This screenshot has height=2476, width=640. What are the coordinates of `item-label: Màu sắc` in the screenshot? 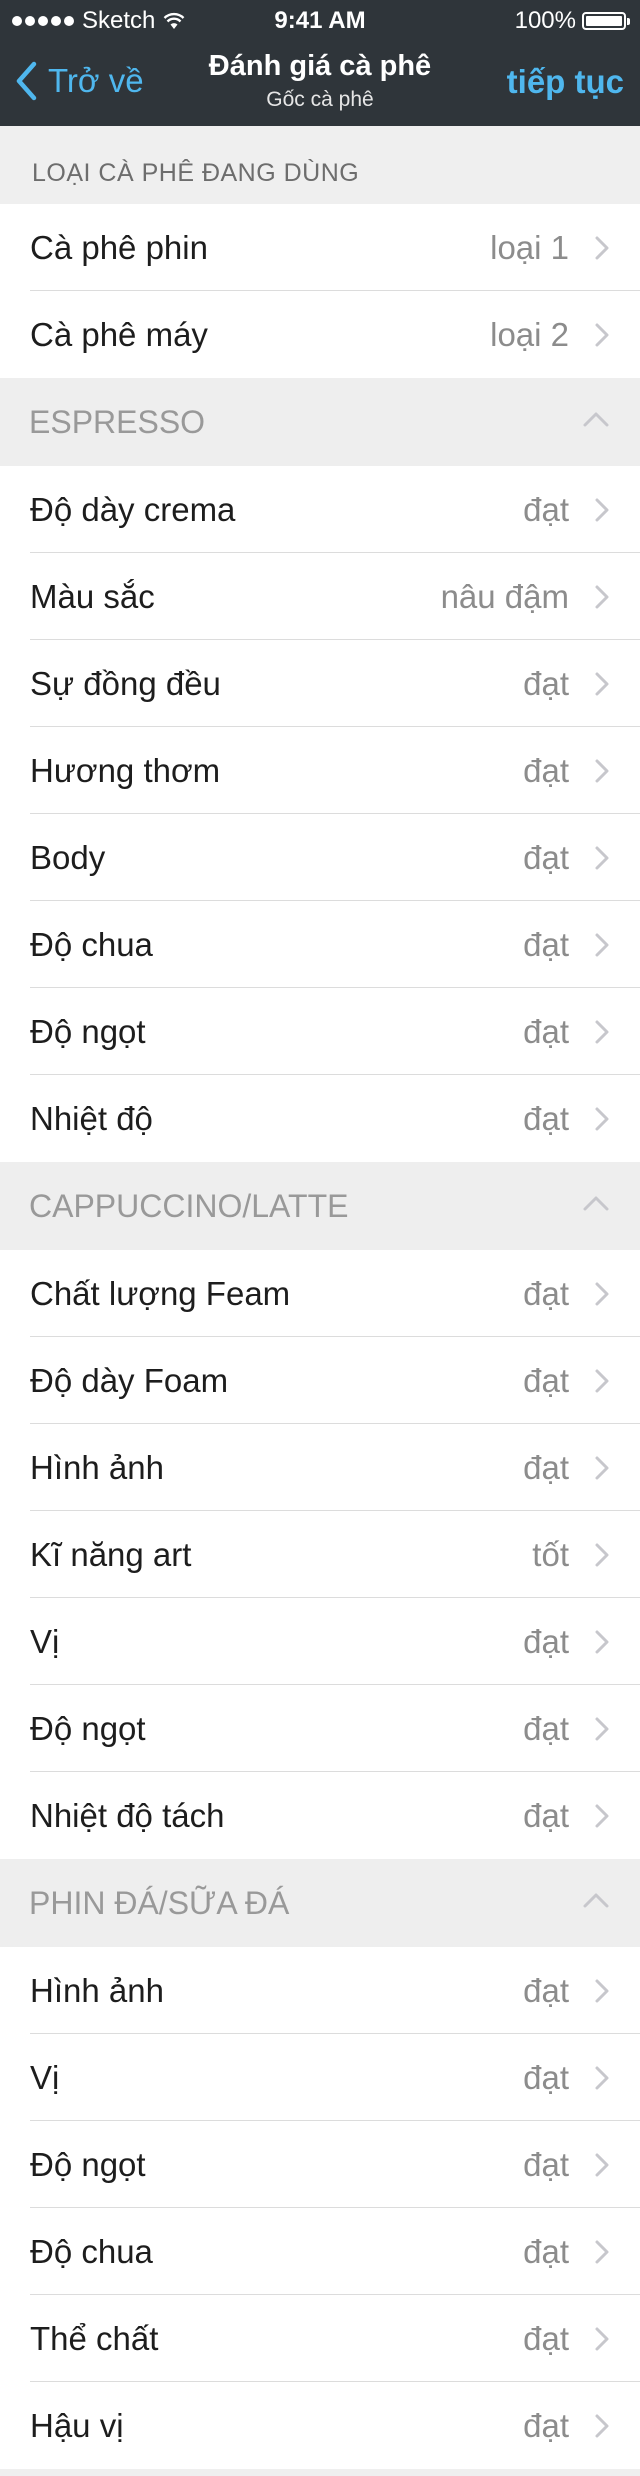 It's located at (92, 596).